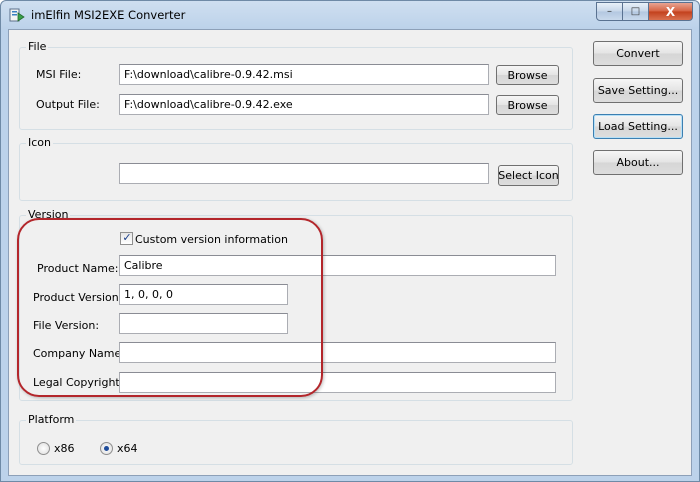  What do you see at coordinates (37, 46) in the screenshot?
I see `file-group-label: File` at bounding box center [37, 46].